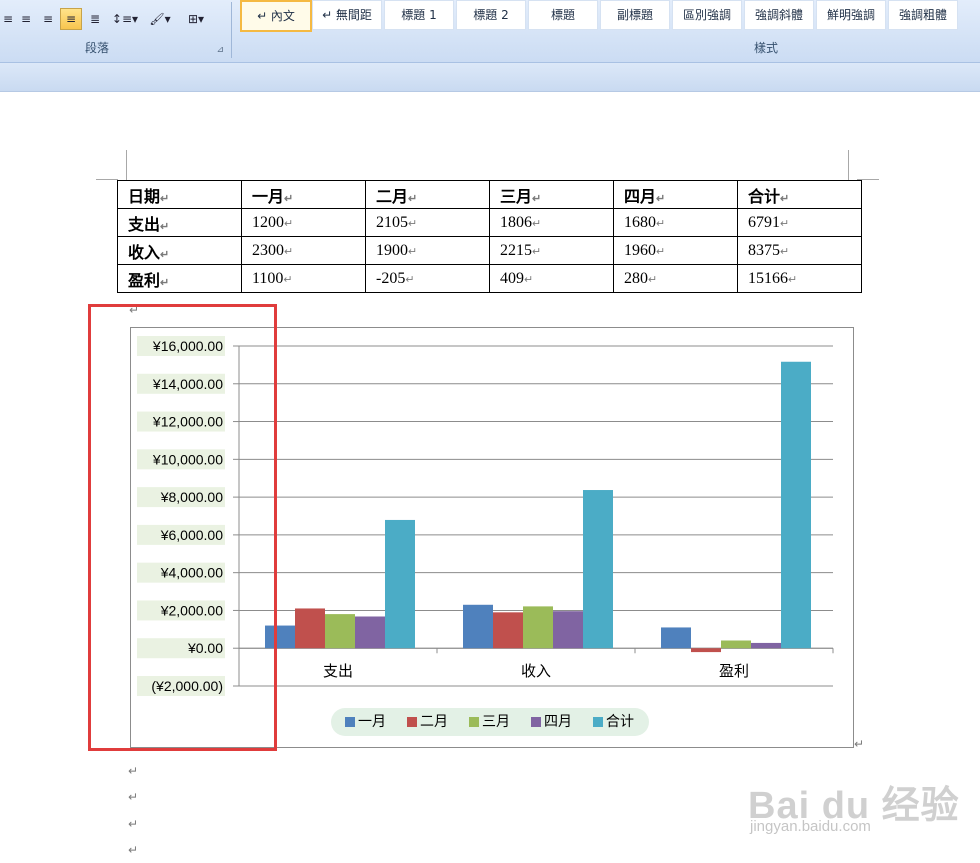 This screenshot has height=863, width=980. Describe the element at coordinates (923, 15) in the screenshot. I see `style-gallery-item: 強調粗體` at that location.